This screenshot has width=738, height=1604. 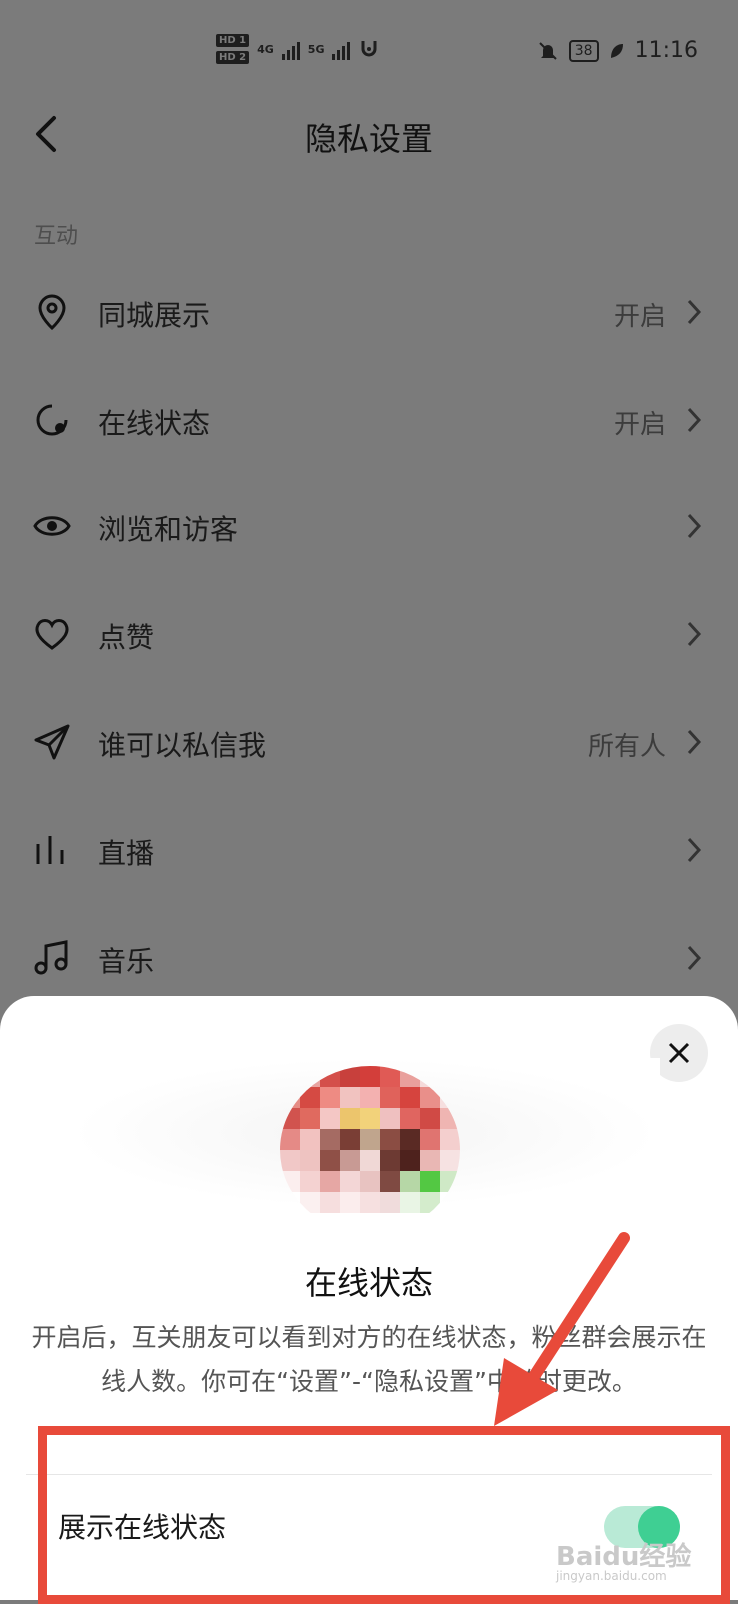 I want to click on row-views-visitors: 浏览和访客, so click(x=369, y=524).